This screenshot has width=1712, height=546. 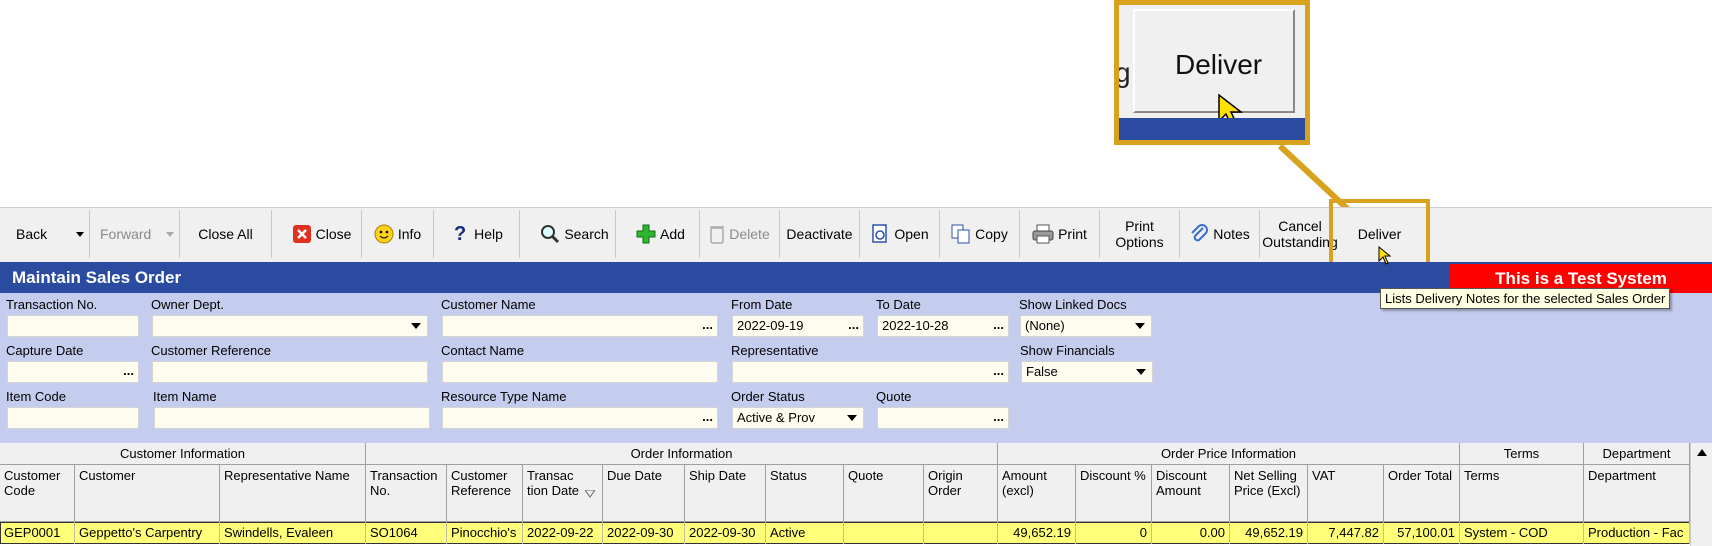 What do you see at coordinates (575, 234) in the screenshot?
I see `search-button: Search` at bounding box center [575, 234].